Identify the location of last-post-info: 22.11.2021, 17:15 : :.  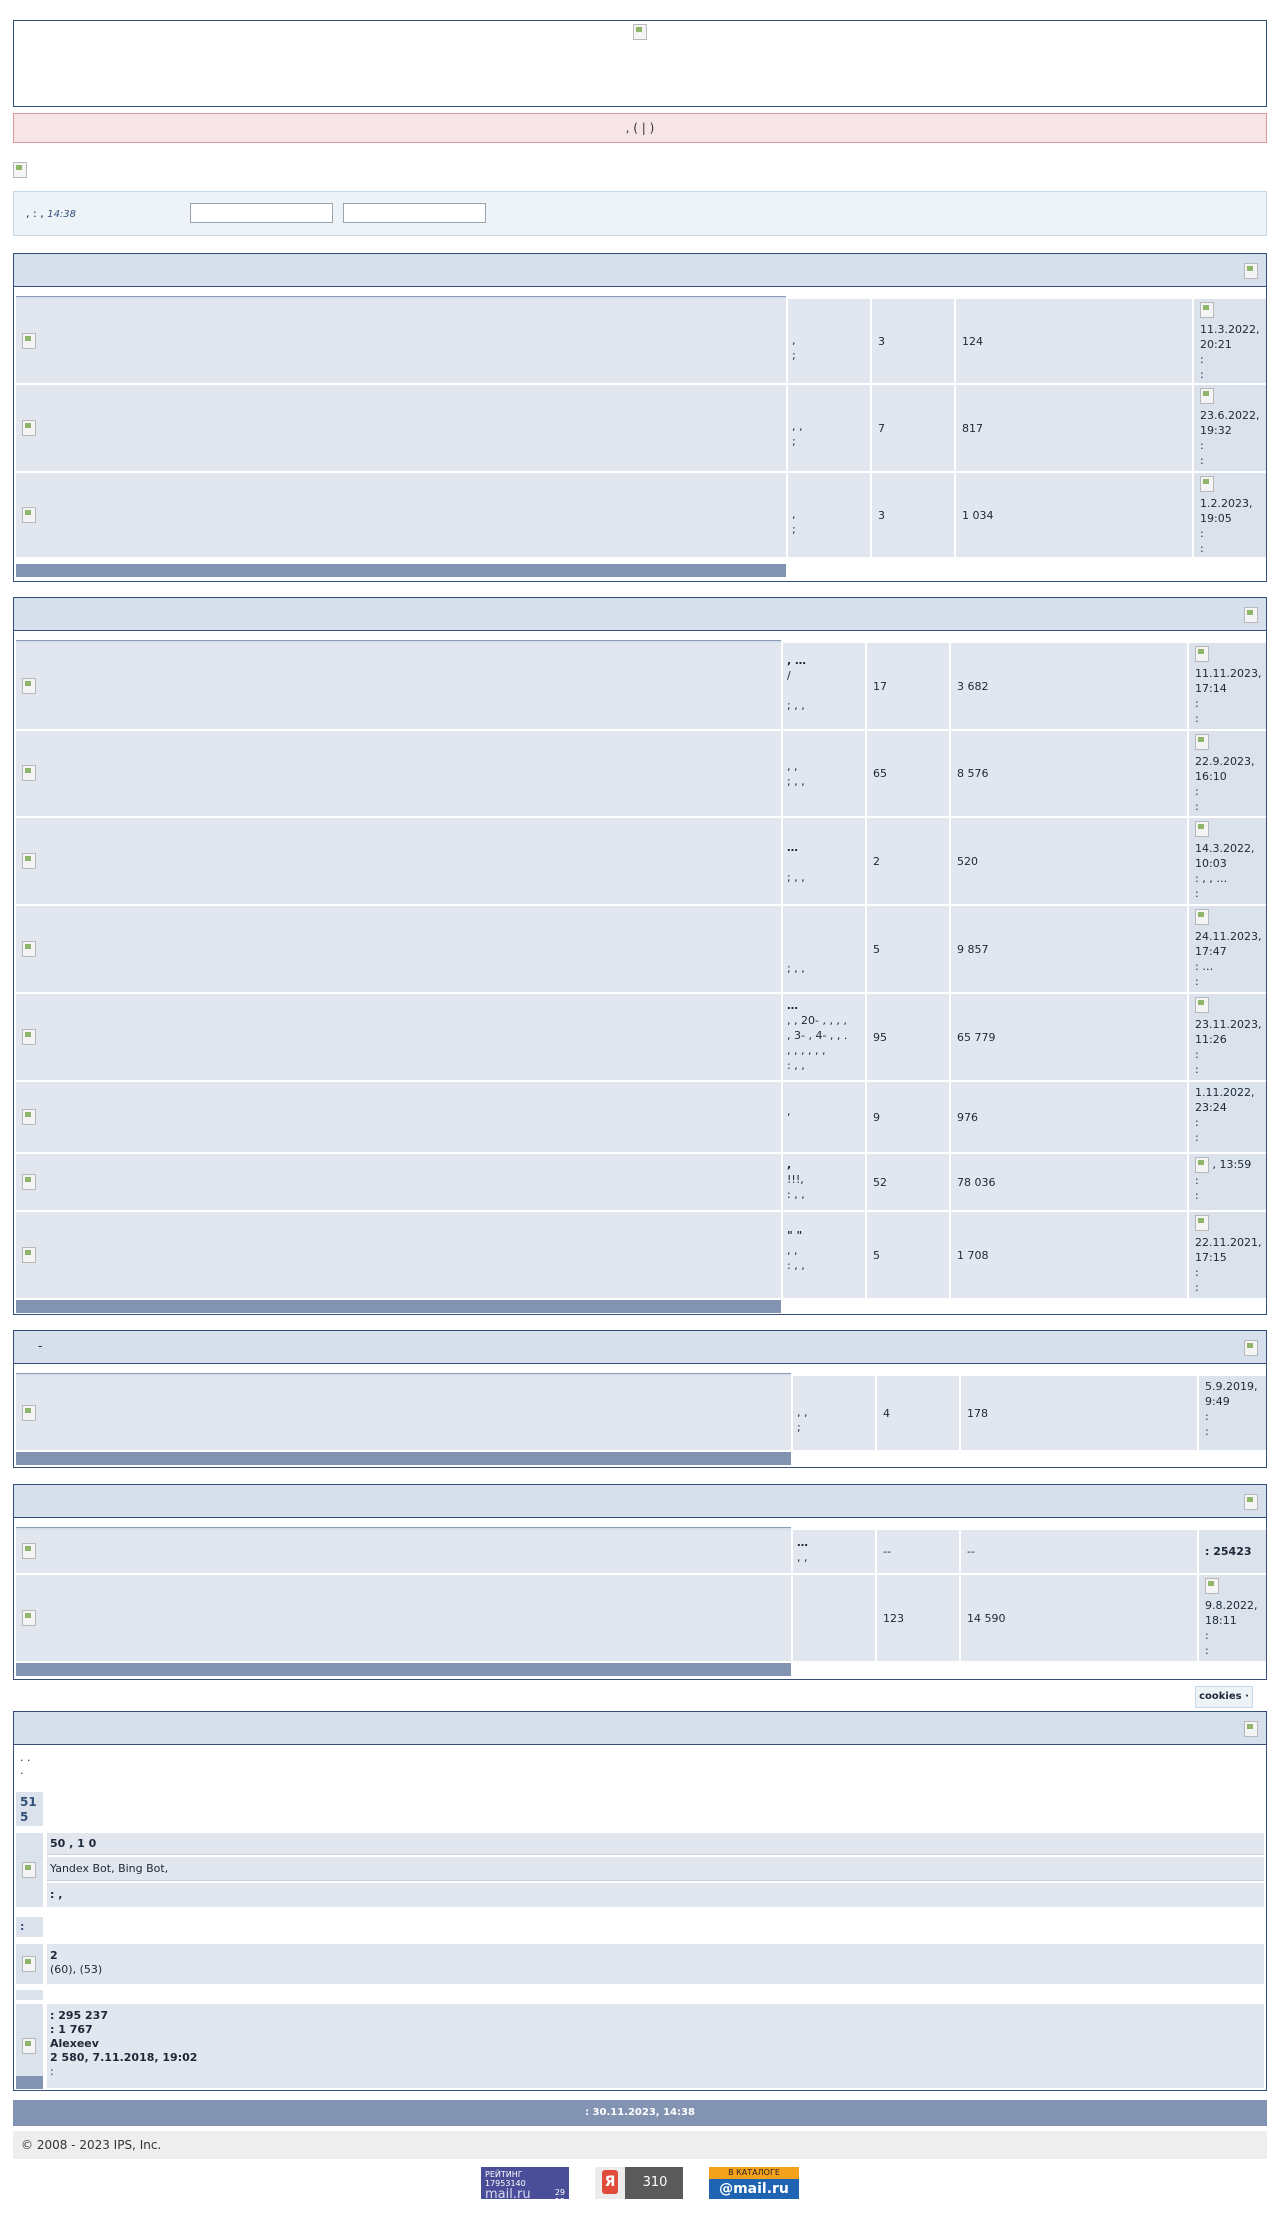
(1227, 1255).